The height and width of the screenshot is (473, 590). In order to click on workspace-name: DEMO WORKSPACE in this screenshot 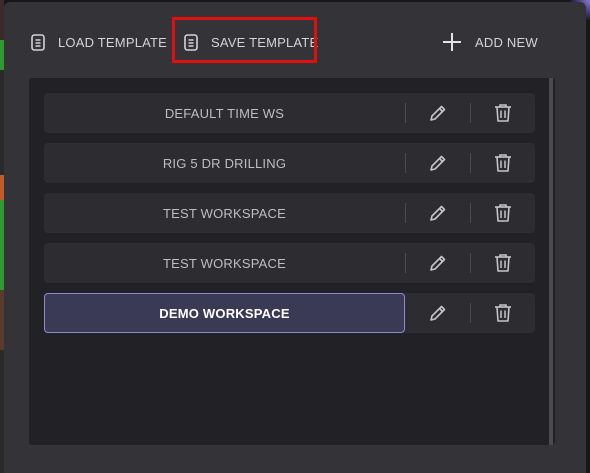, I will do `click(224, 313)`.